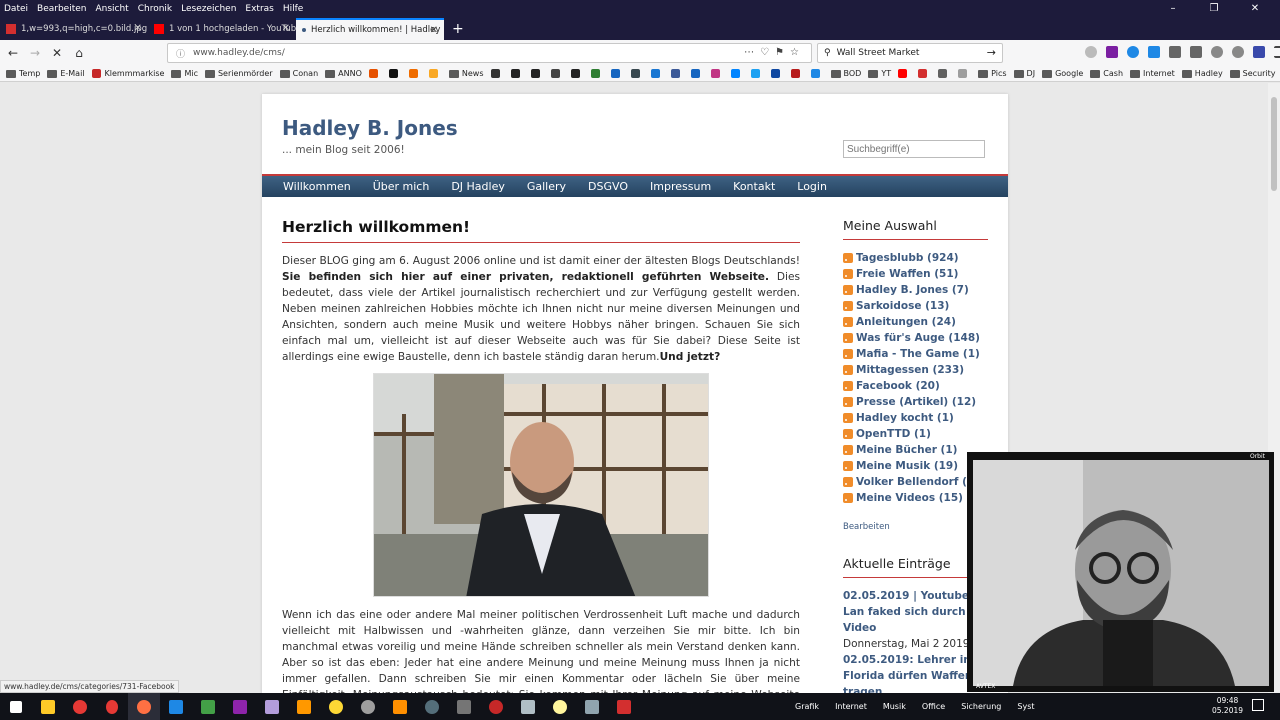  Describe the element at coordinates (80, 706) in the screenshot. I see `chrome-icon` at that location.